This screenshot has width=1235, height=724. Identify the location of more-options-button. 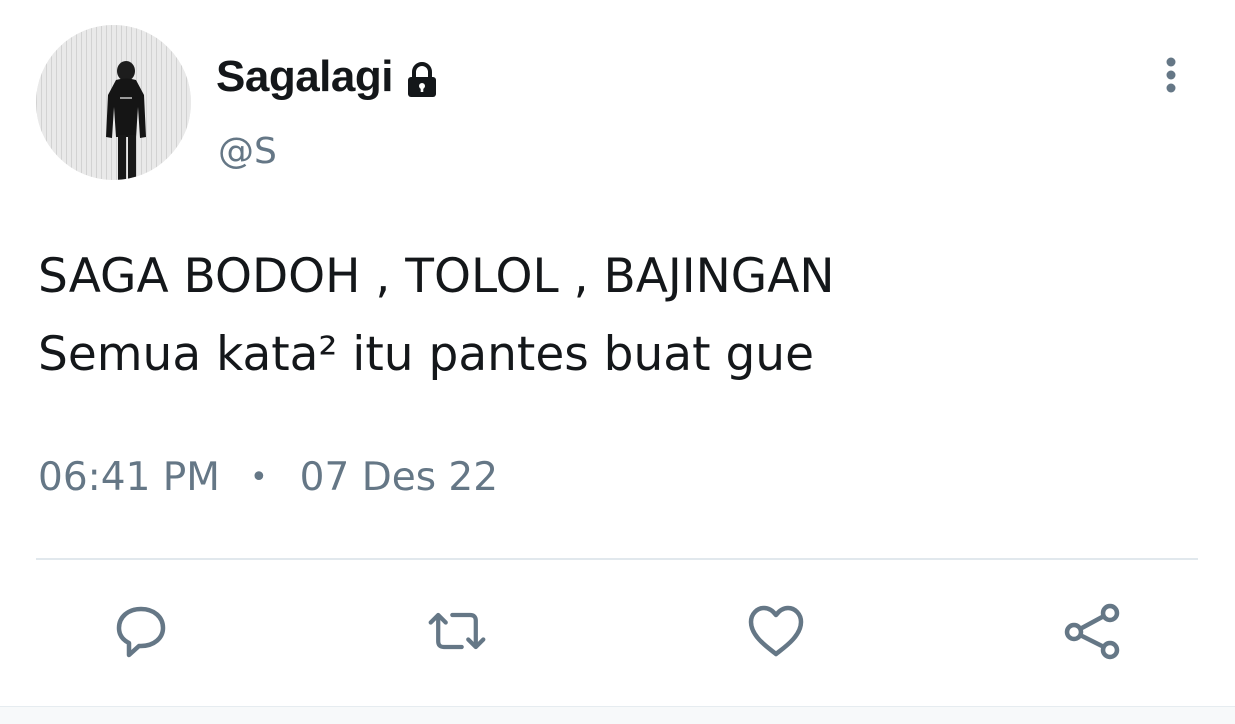
(1171, 75).